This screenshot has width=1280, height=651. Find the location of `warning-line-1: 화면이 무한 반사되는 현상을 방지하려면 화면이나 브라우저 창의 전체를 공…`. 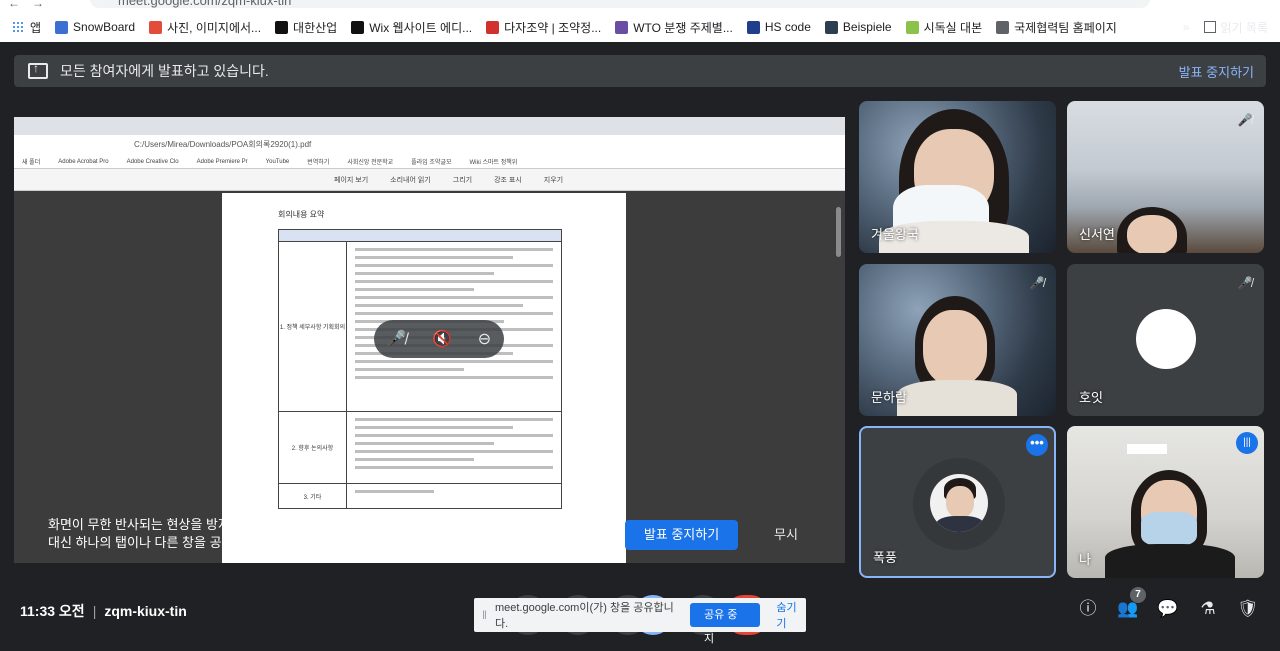

warning-line-1: 화면이 무한 반사되는 현상을 방지하려면 화면이나 브라우저 창의 전체를 공… is located at coordinates (289, 524).